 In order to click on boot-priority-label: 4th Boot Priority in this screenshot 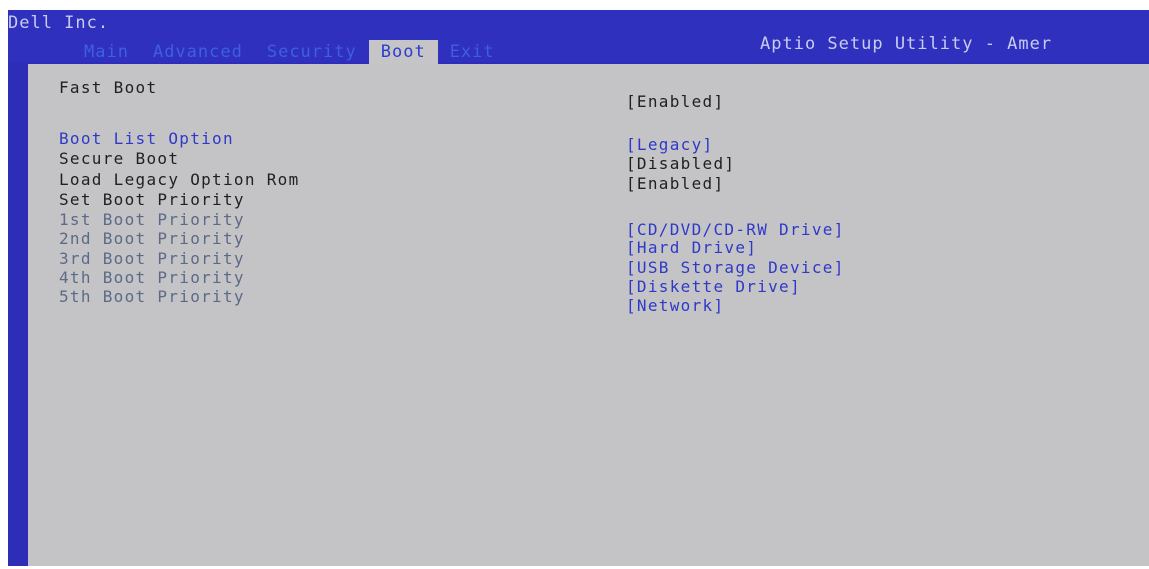, I will do `click(152, 277)`.